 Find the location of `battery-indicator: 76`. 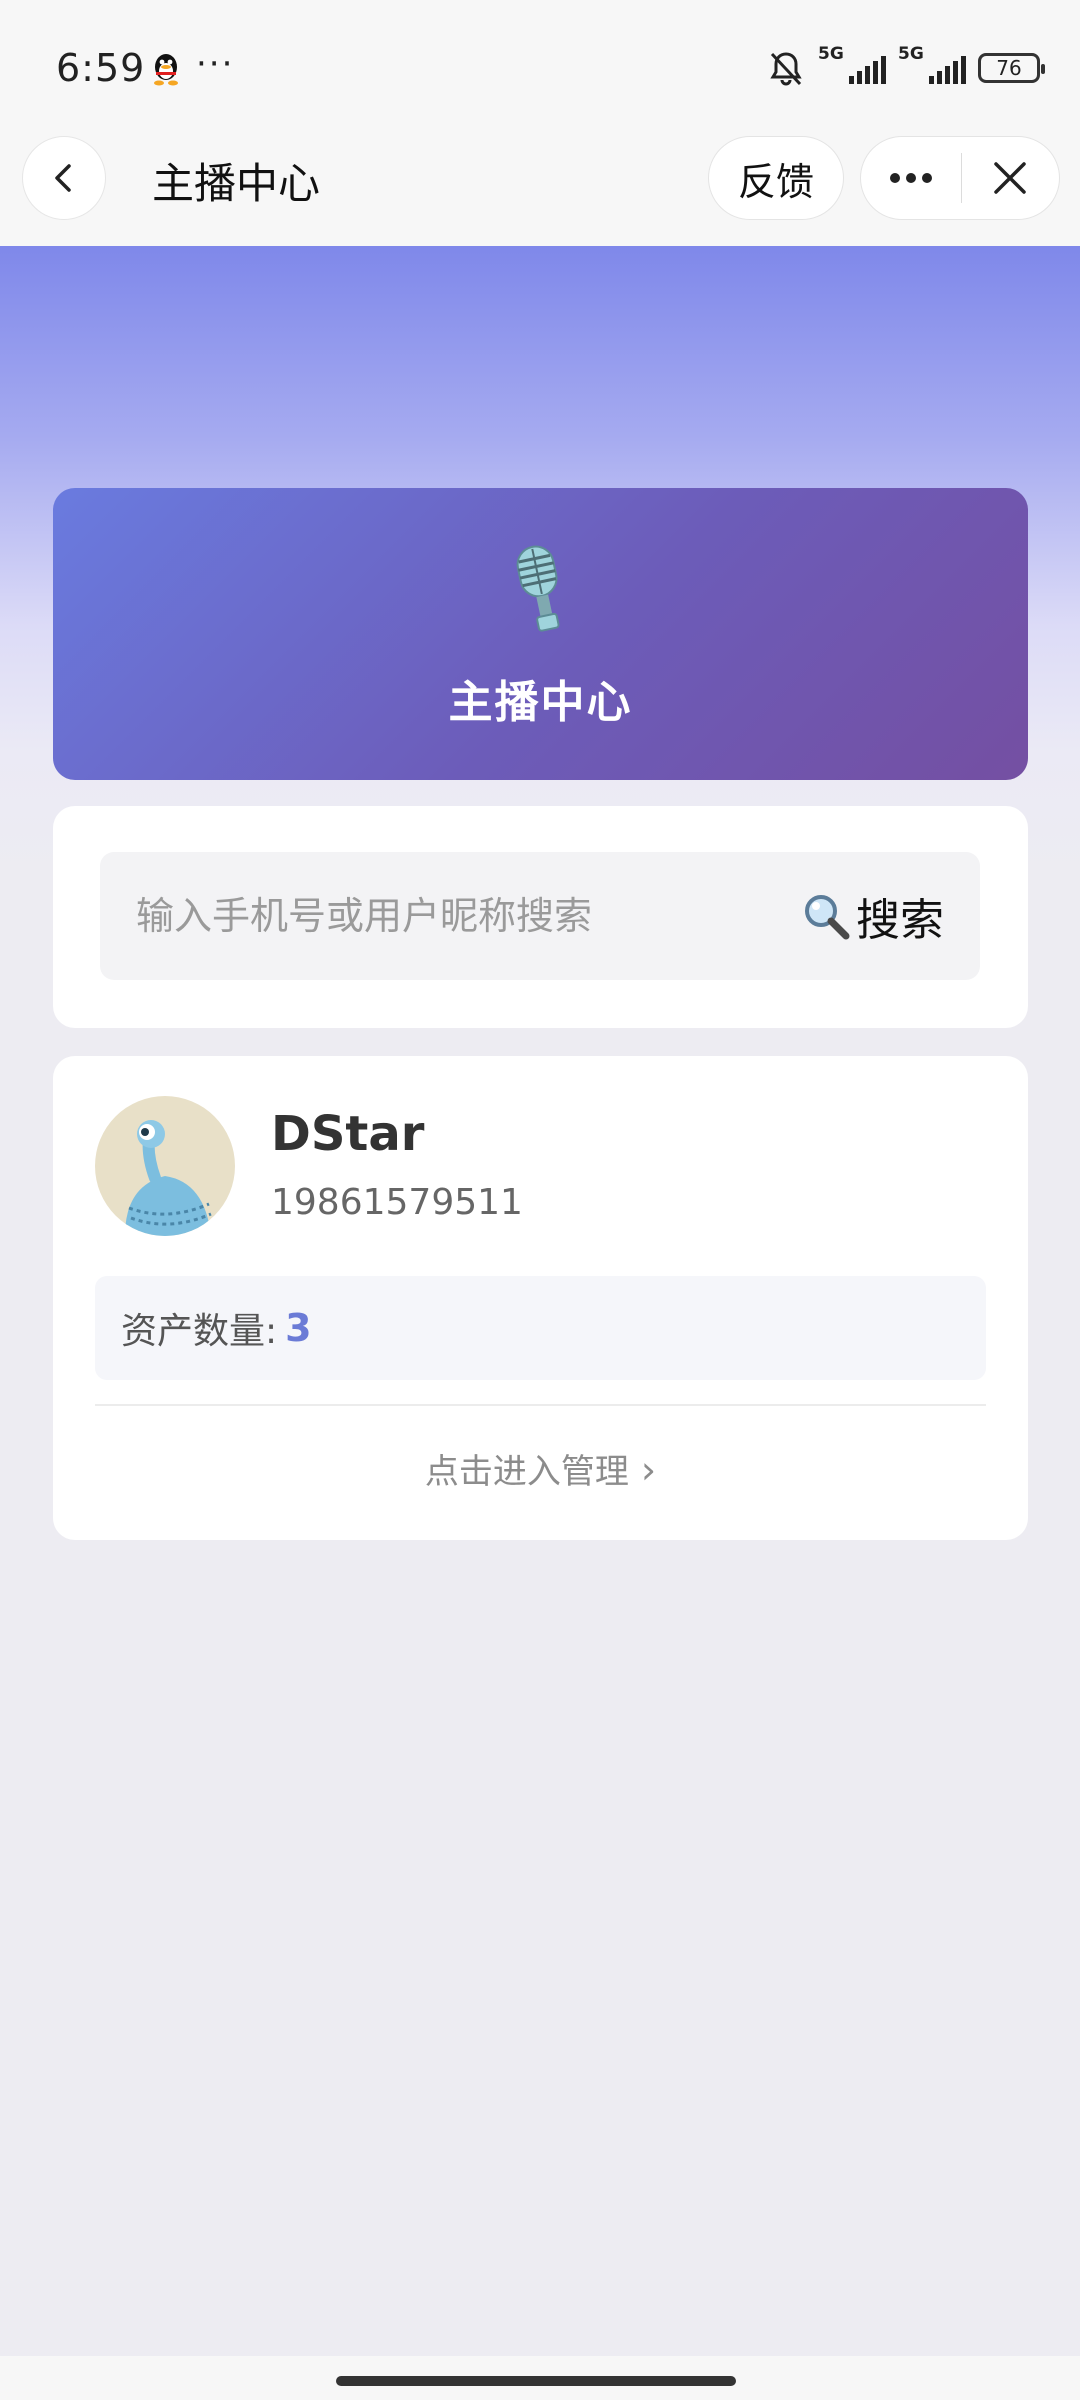

battery-indicator: 76 is located at coordinates (1011, 68).